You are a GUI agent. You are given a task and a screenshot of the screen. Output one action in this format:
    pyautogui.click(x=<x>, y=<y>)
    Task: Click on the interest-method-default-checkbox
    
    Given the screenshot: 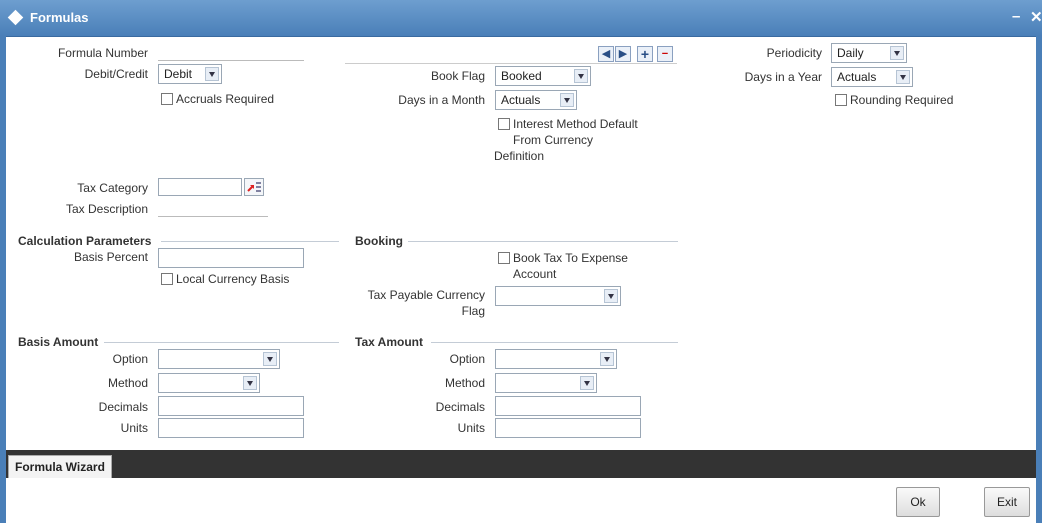 What is the action you would take?
    pyautogui.click(x=504, y=124)
    